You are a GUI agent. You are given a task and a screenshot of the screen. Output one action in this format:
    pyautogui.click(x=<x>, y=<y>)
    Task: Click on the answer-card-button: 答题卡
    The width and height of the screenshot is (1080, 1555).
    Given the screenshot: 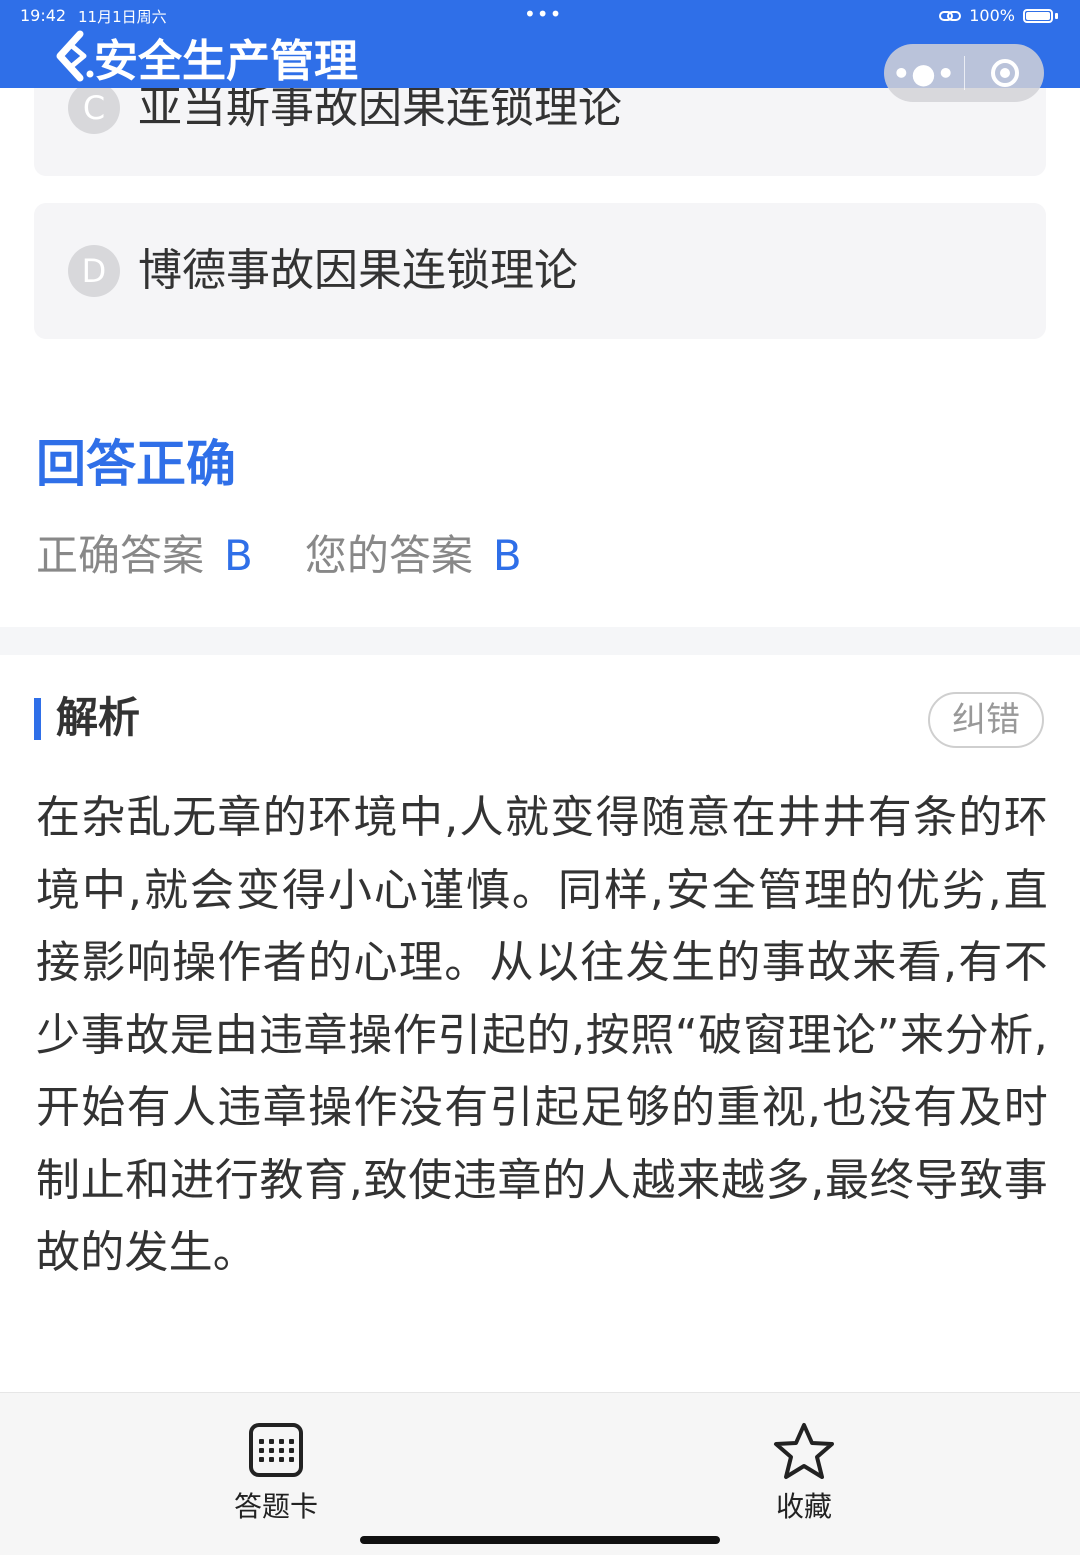 What is the action you would take?
    pyautogui.click(x=276, y=1459)
    